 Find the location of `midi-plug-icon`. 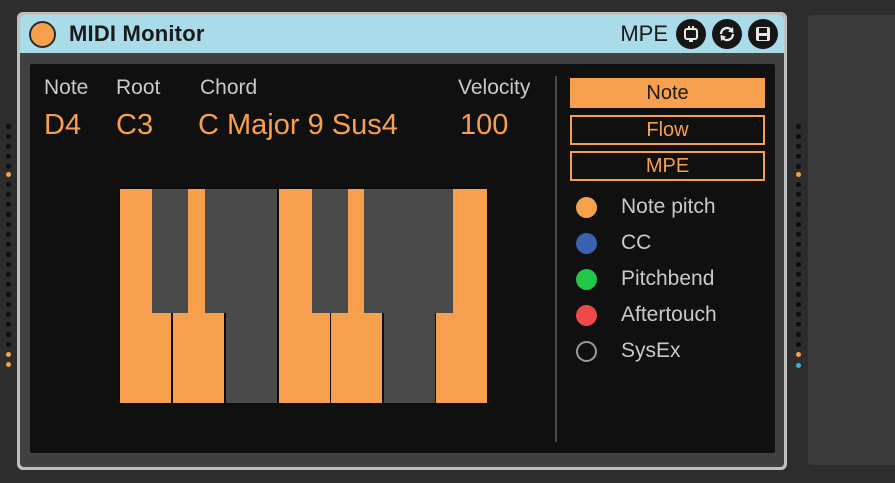

midi-plug-icon is located at coordinates (691, 34).